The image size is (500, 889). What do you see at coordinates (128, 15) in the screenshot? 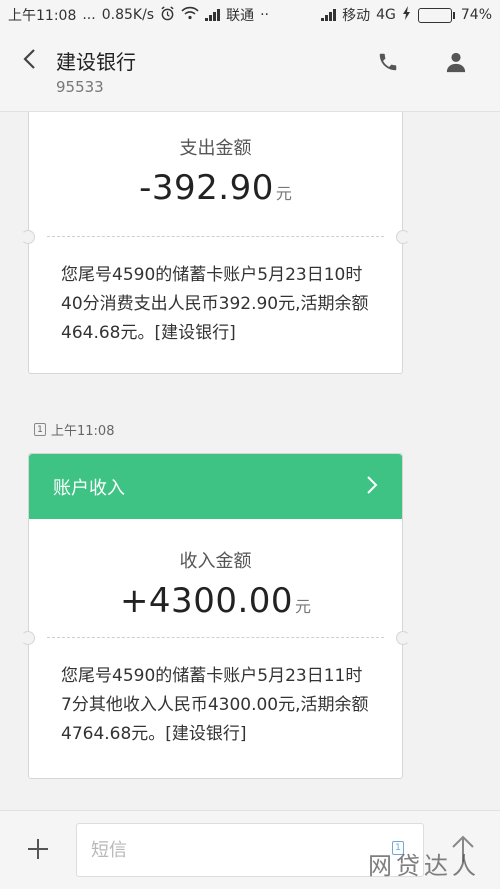
I see `network-speed: 0.85K/s` at bounding box center [128, 15].